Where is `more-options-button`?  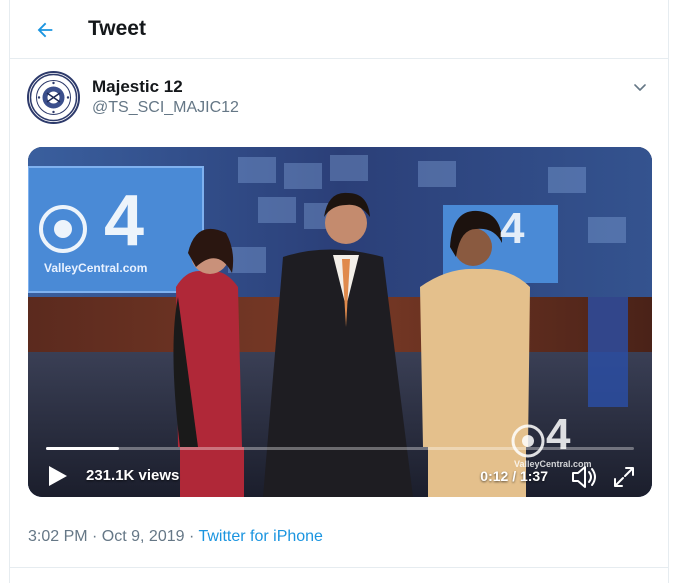
more-options-button is located at coordinates (640, 87).